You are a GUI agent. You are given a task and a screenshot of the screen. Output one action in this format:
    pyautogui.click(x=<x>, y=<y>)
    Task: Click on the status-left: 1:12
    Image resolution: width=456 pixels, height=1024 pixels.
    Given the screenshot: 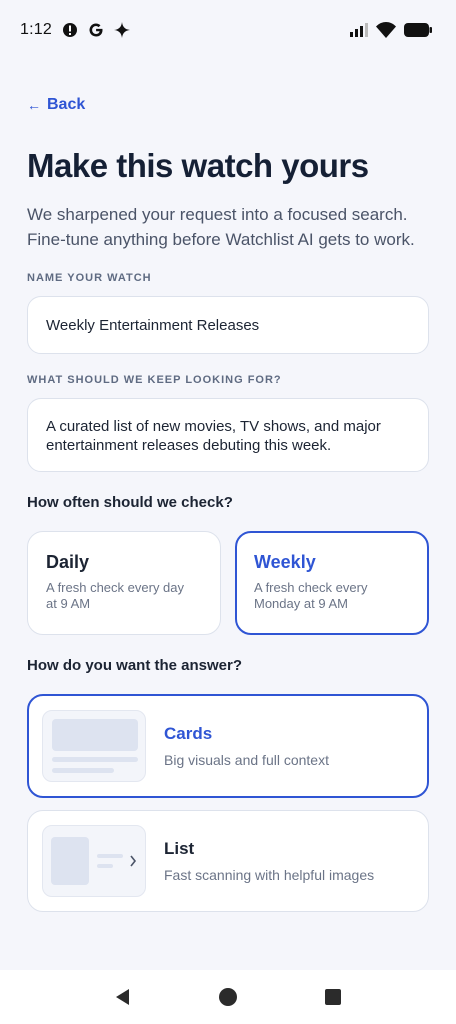 What is the action you would take?
    pyautogui.click(x=75, y=30)
    